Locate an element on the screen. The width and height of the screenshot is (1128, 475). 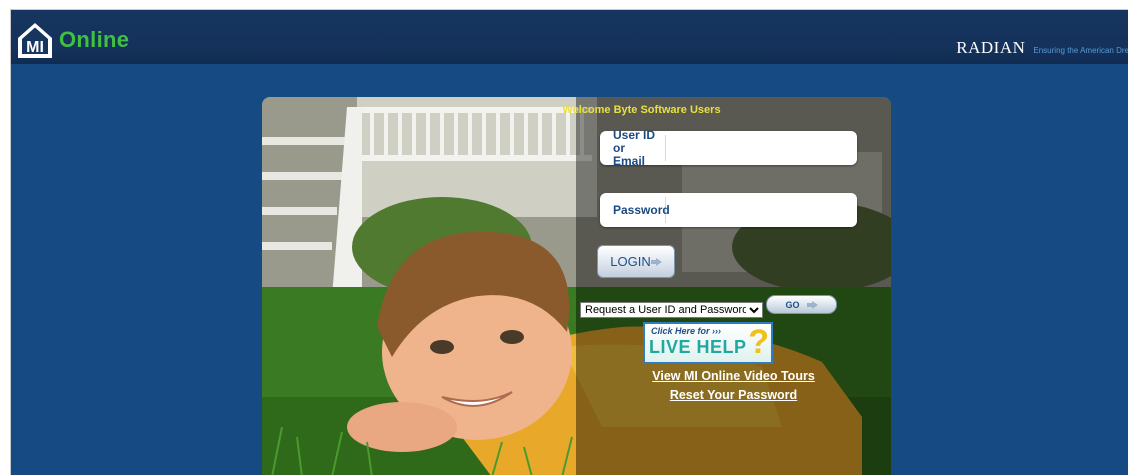
radian-name: RADIAN is located at coordinates (991, 47).